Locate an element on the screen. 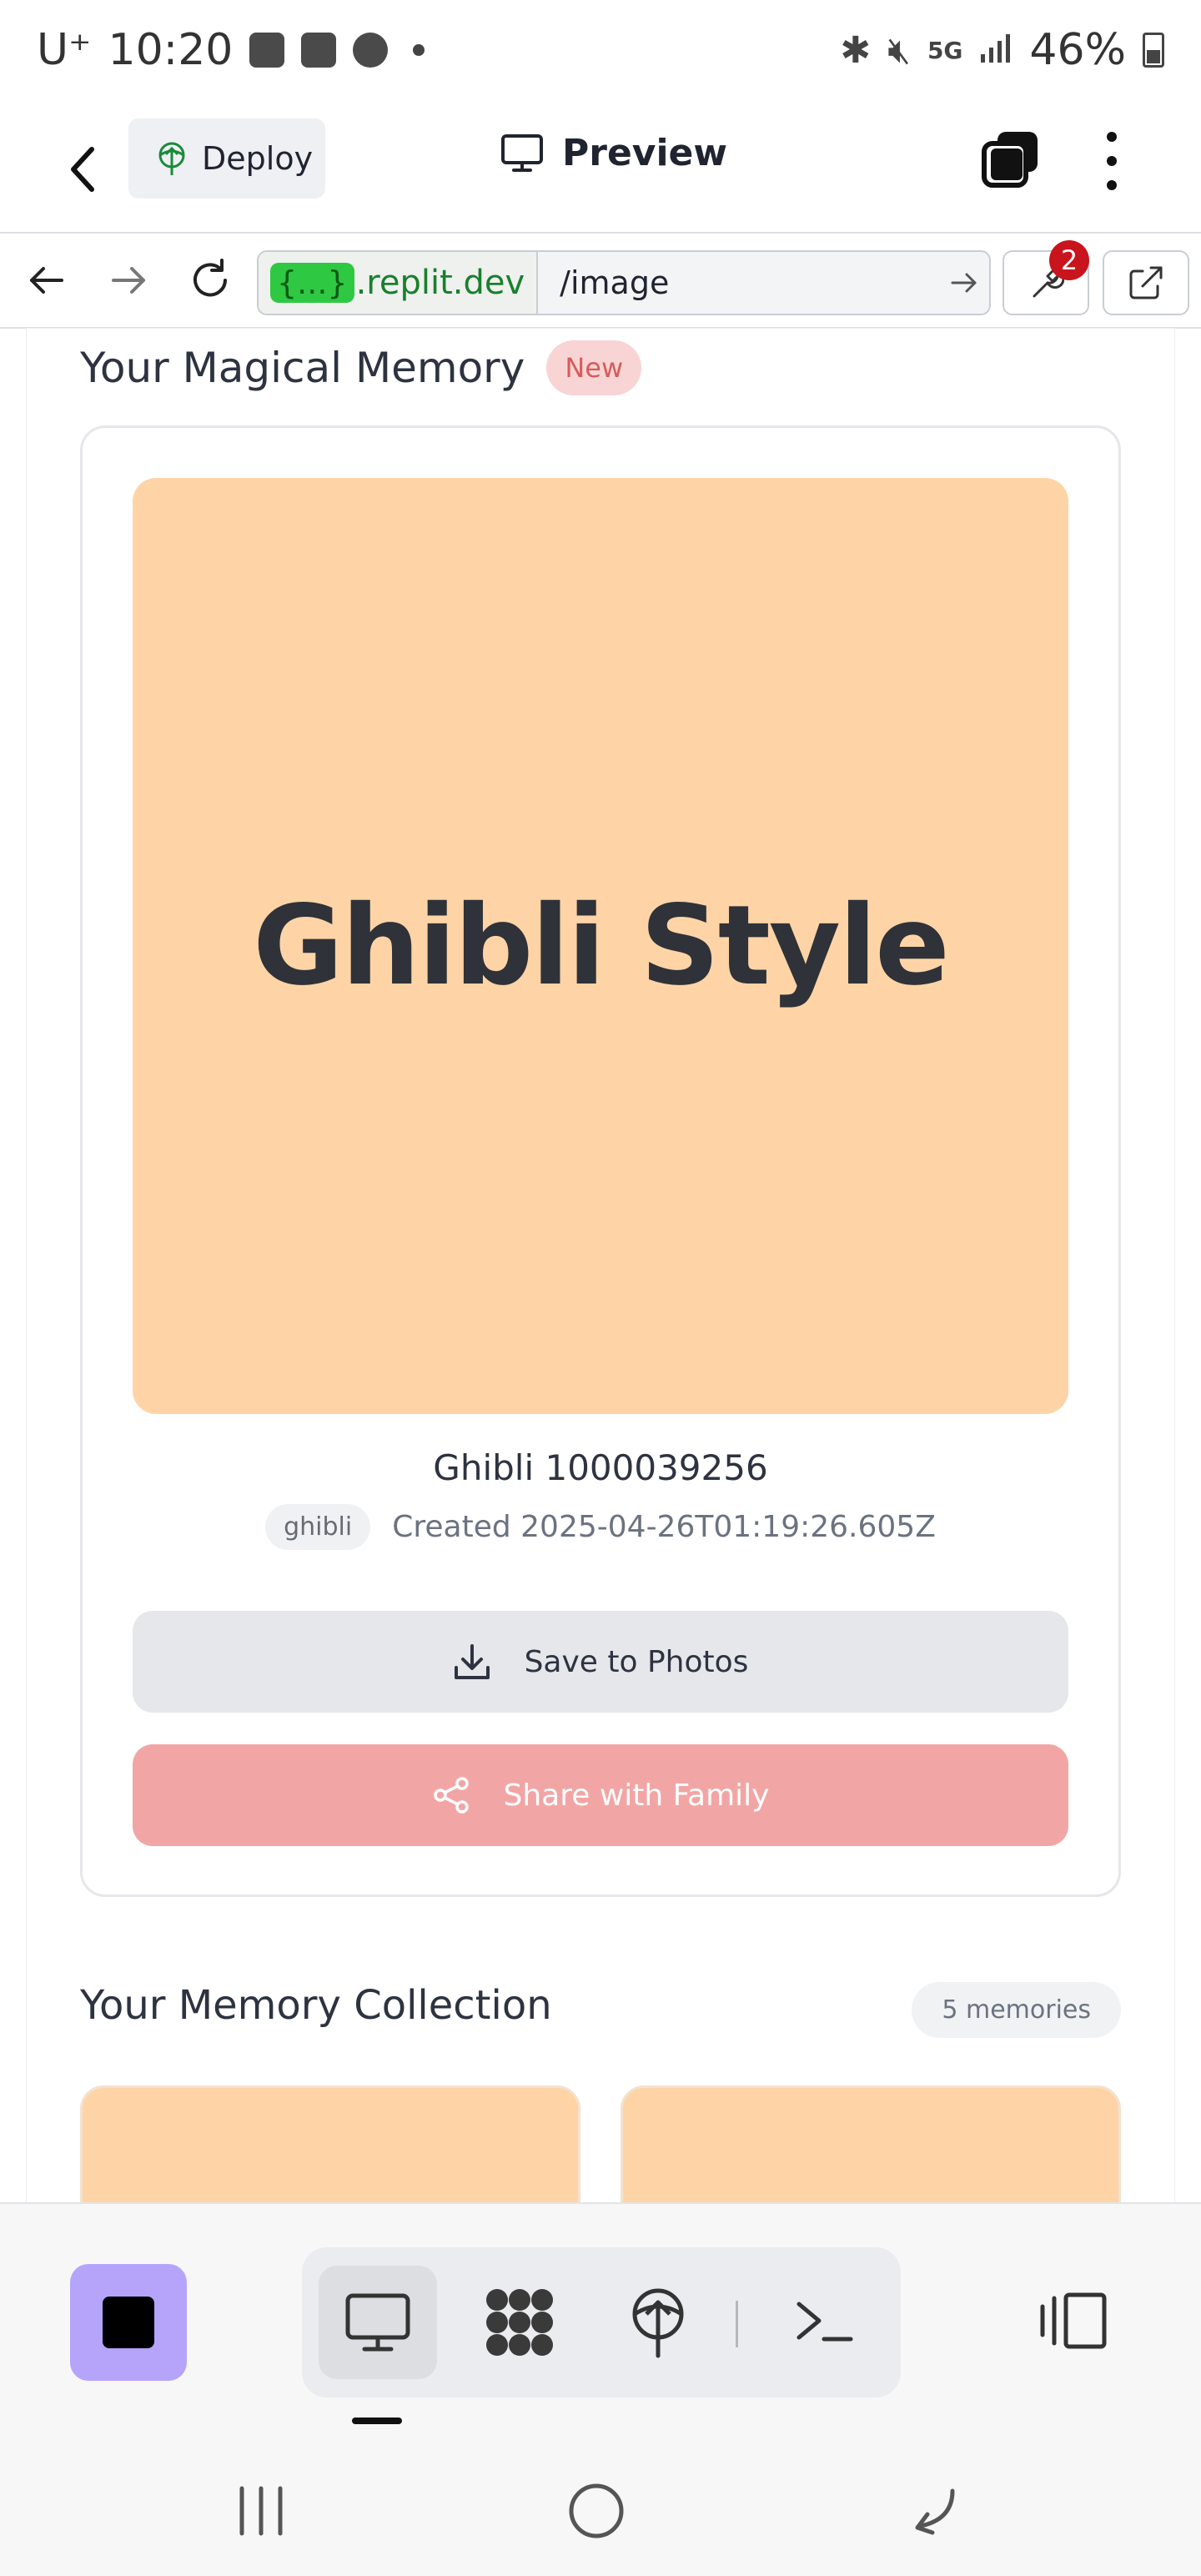 This screenshot has width=1201, height=2576. arrow-left-icon is located at coordinates (47, 280).